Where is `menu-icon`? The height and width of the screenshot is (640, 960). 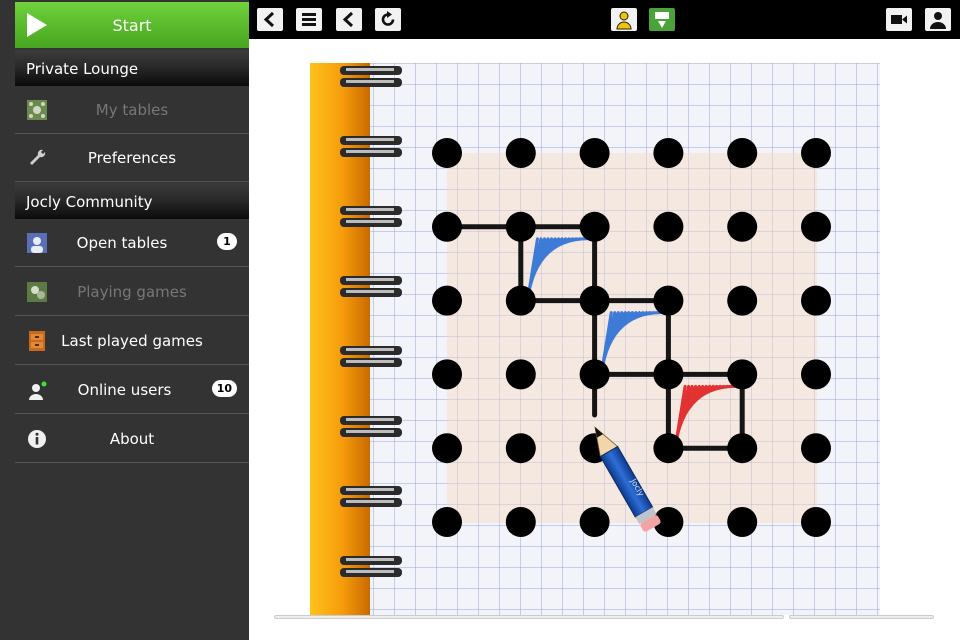 menu-icon is located at coordinates (309, 19).